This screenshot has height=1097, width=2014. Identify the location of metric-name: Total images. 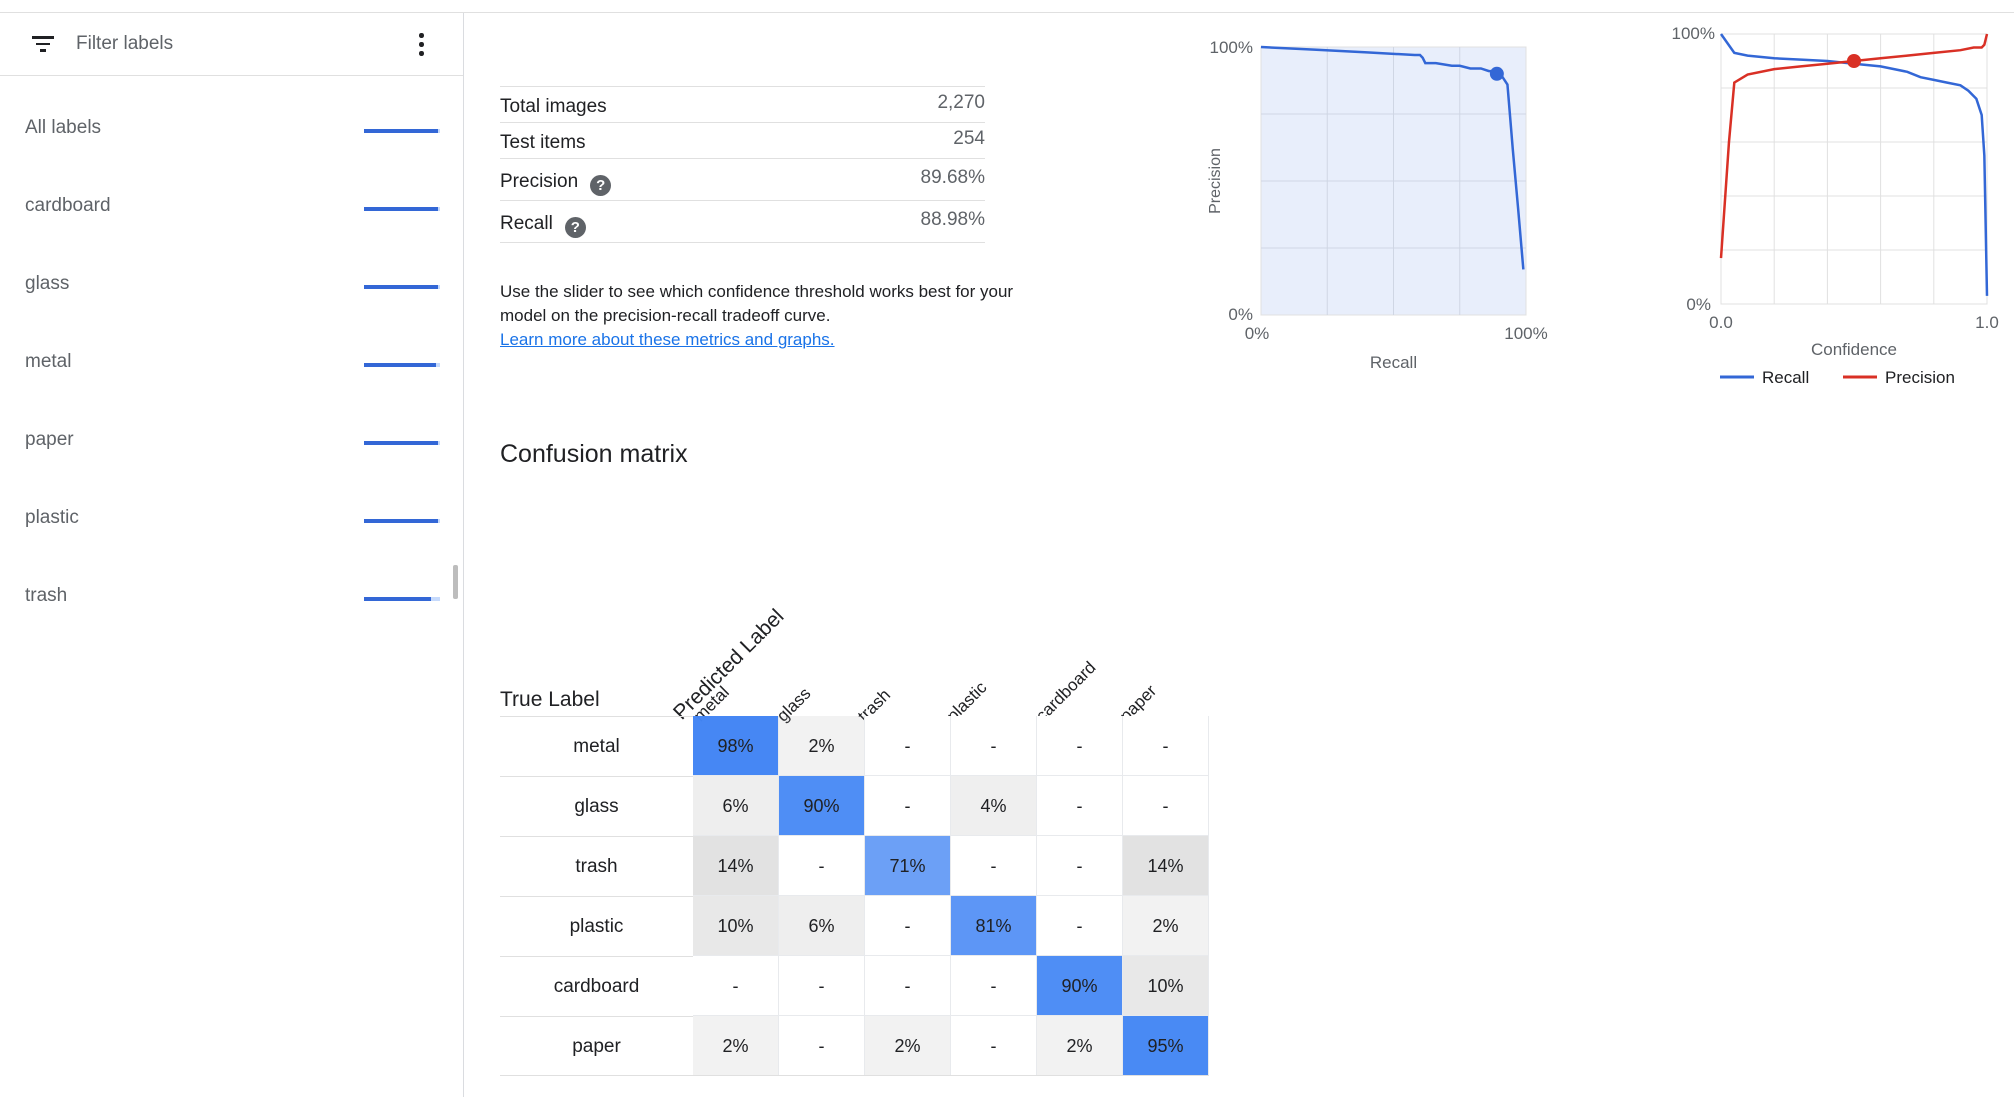
(553, 107).